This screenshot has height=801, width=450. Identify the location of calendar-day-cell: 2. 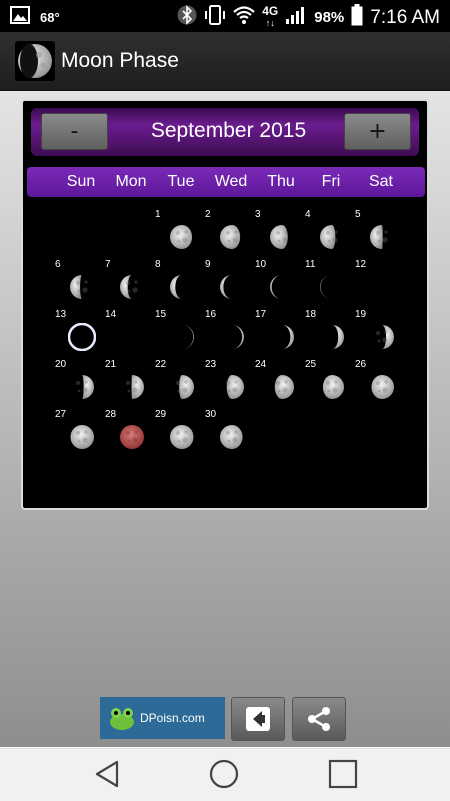
(227, 232).